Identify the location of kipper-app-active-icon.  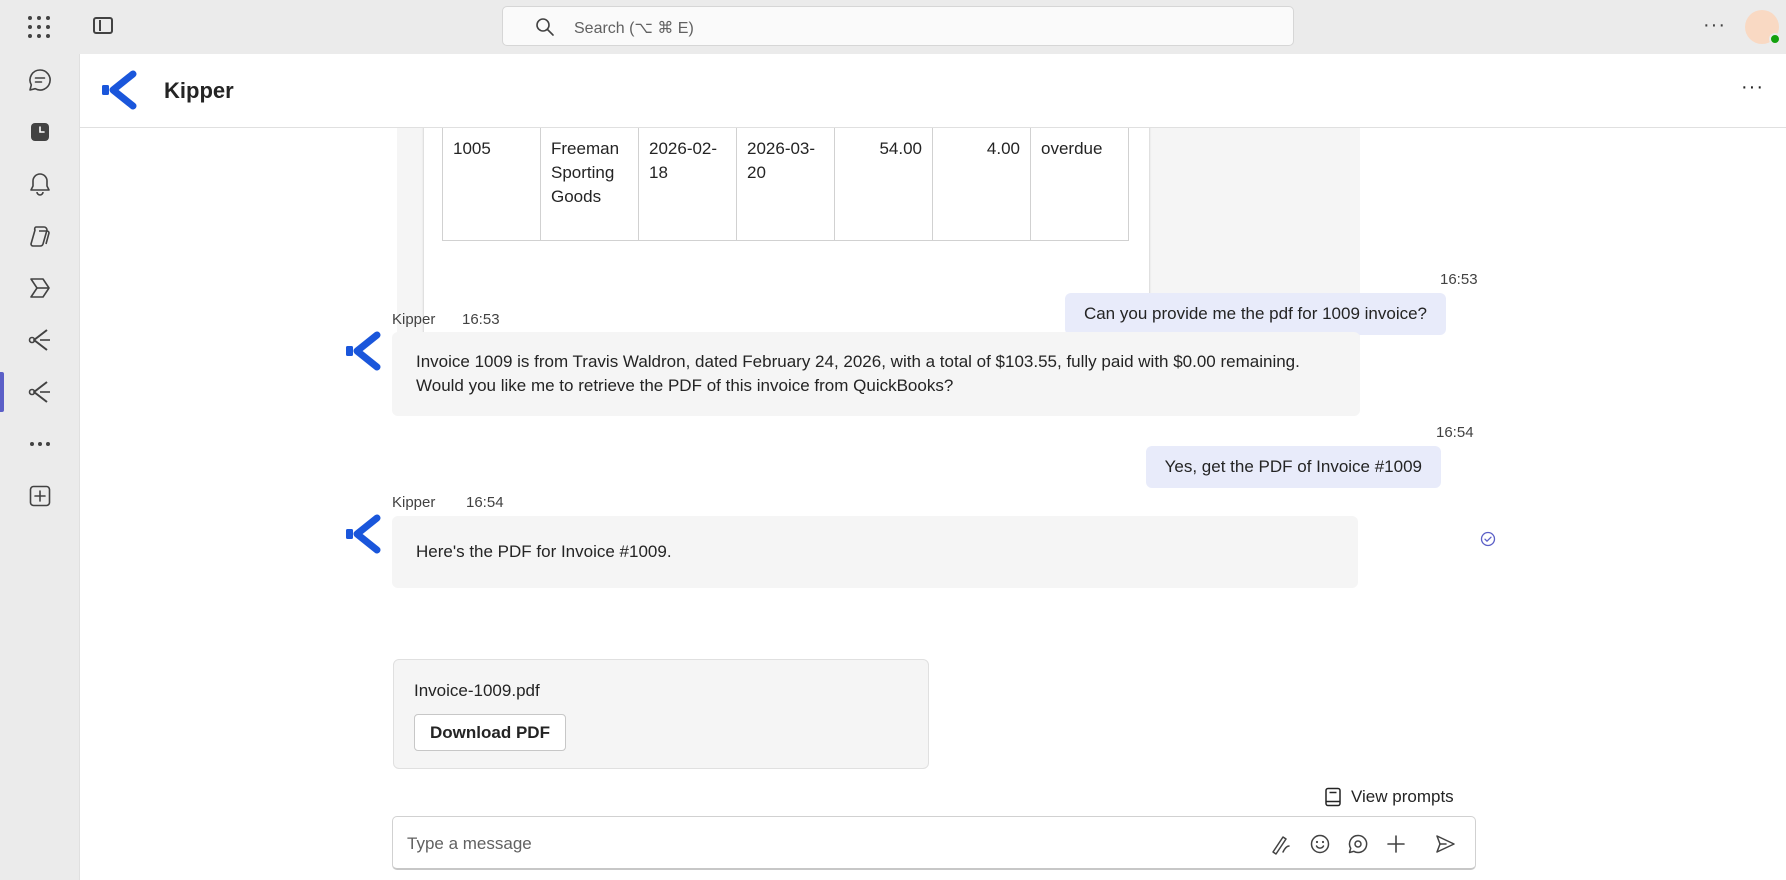
(39, 392).